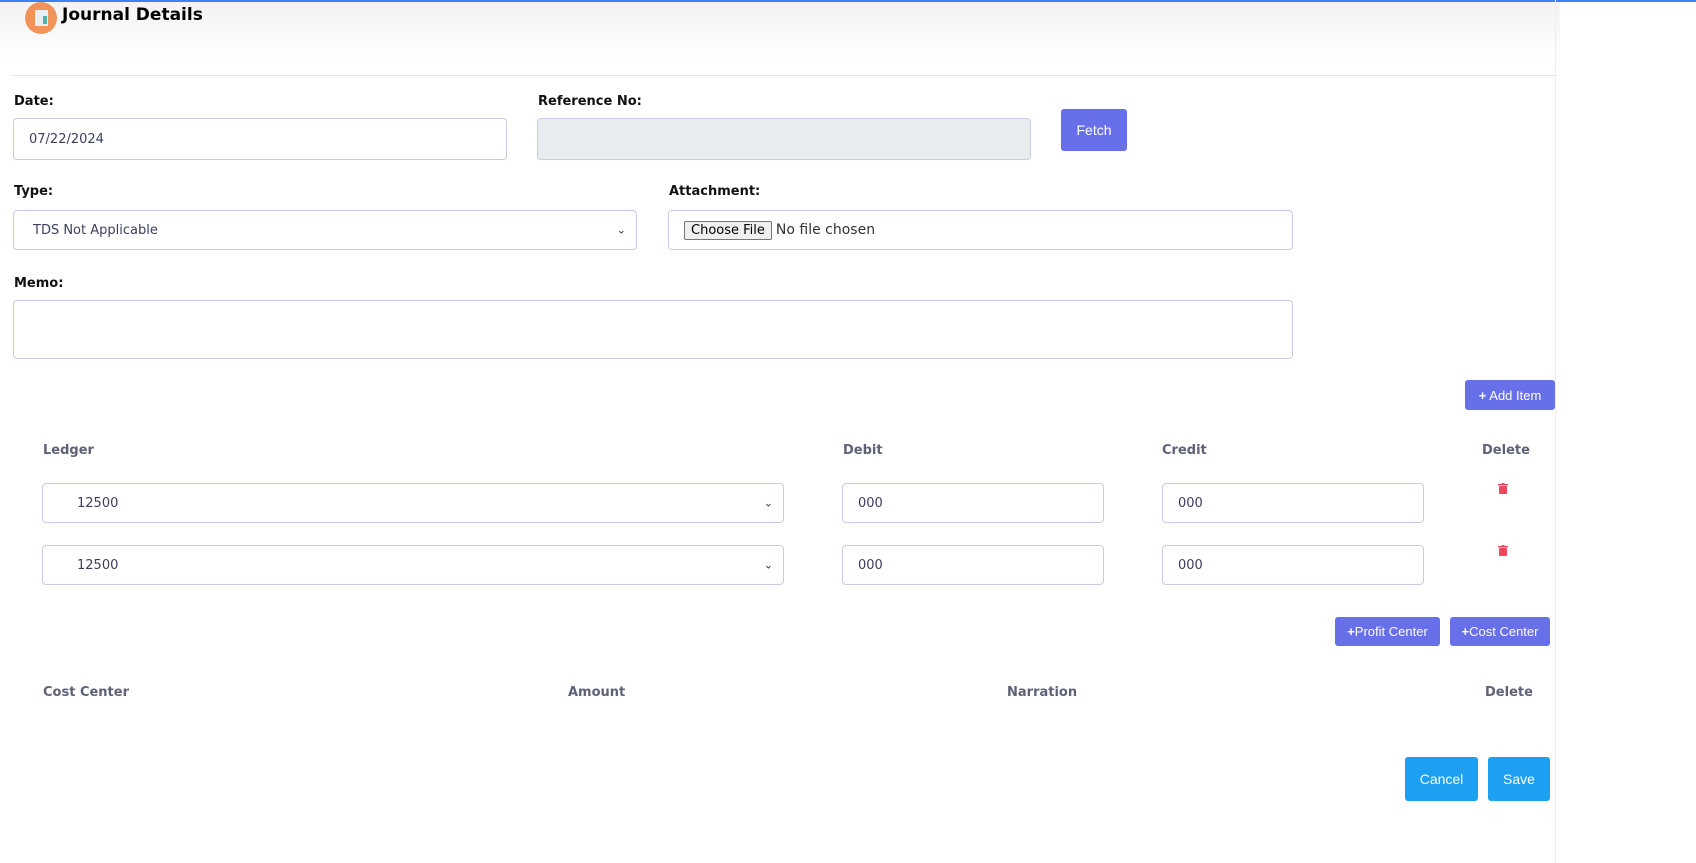  I want to click on profit-center-button: + Profit Center, so click(1387, 631).